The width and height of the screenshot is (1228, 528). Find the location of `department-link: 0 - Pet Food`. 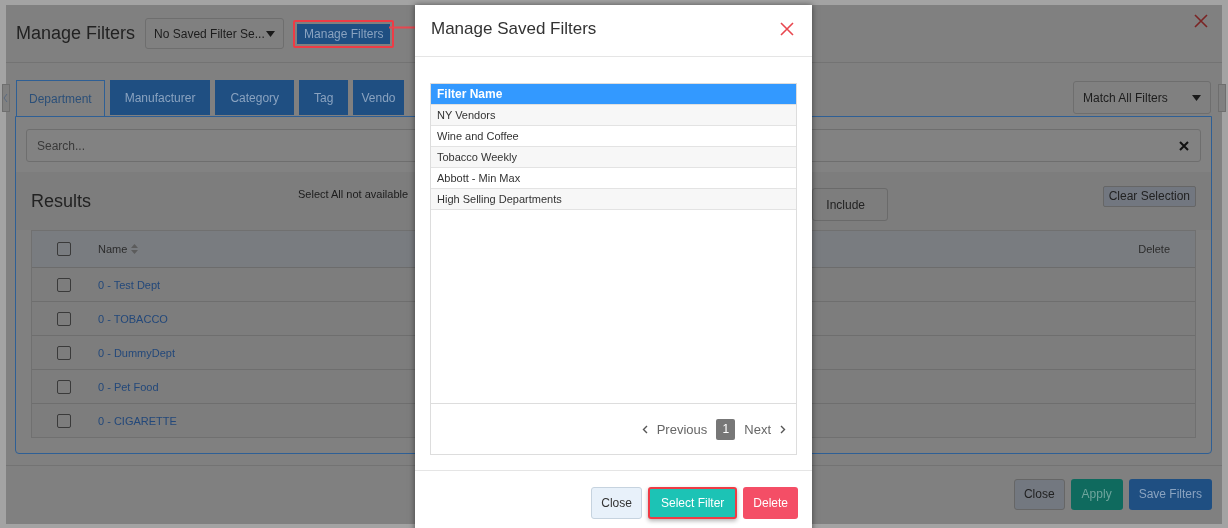

department-link: 0 - Pet Food is located at coordinates (128, 386).